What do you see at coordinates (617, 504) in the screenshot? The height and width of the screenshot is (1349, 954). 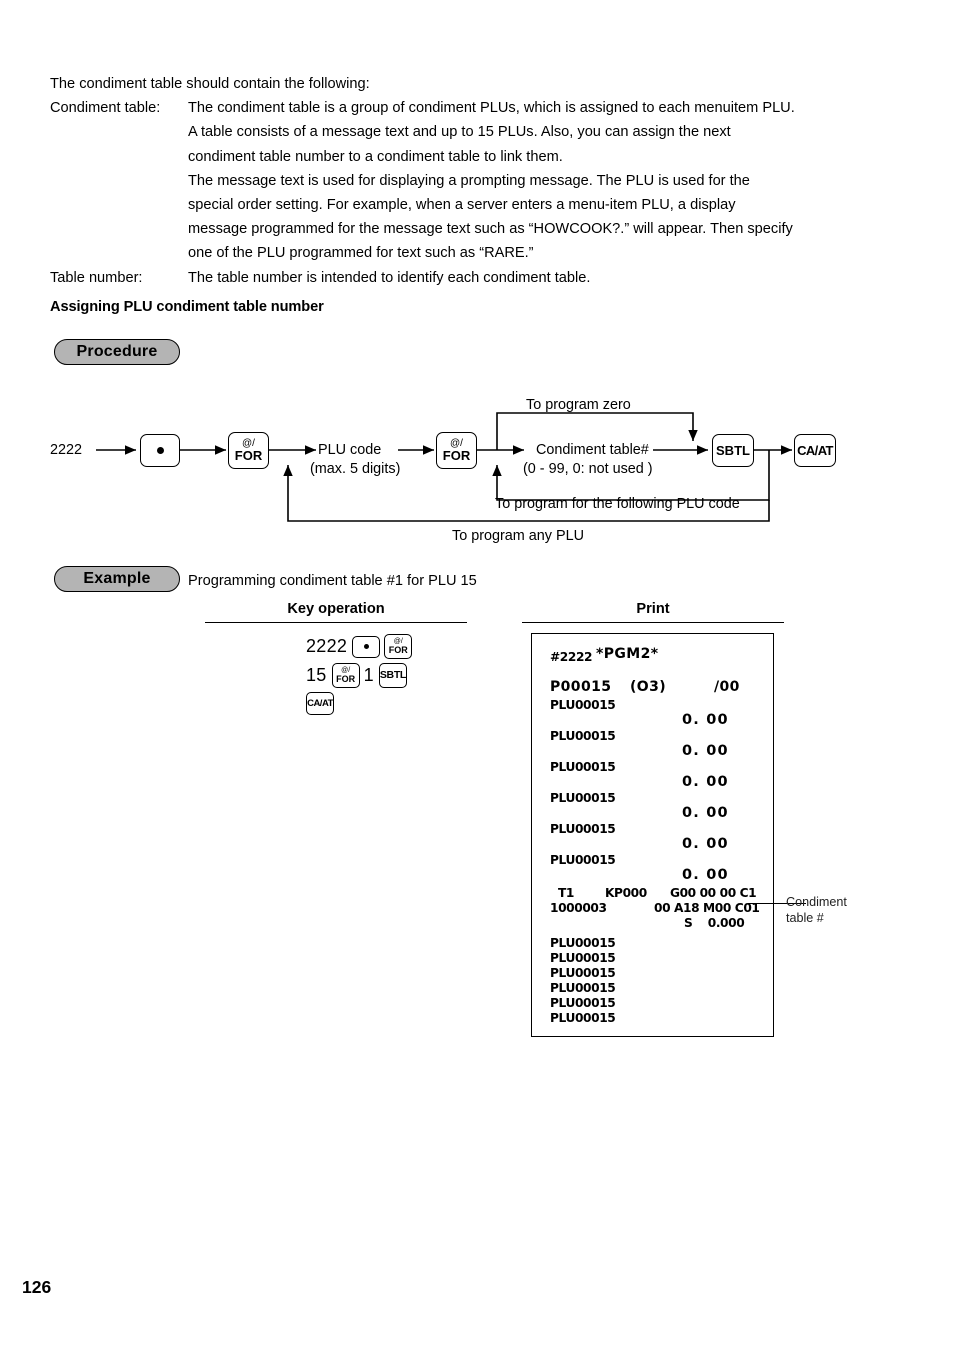 I see `flow-label-following-plu: To program for the following PLU code` at bounding box center [617, 504].